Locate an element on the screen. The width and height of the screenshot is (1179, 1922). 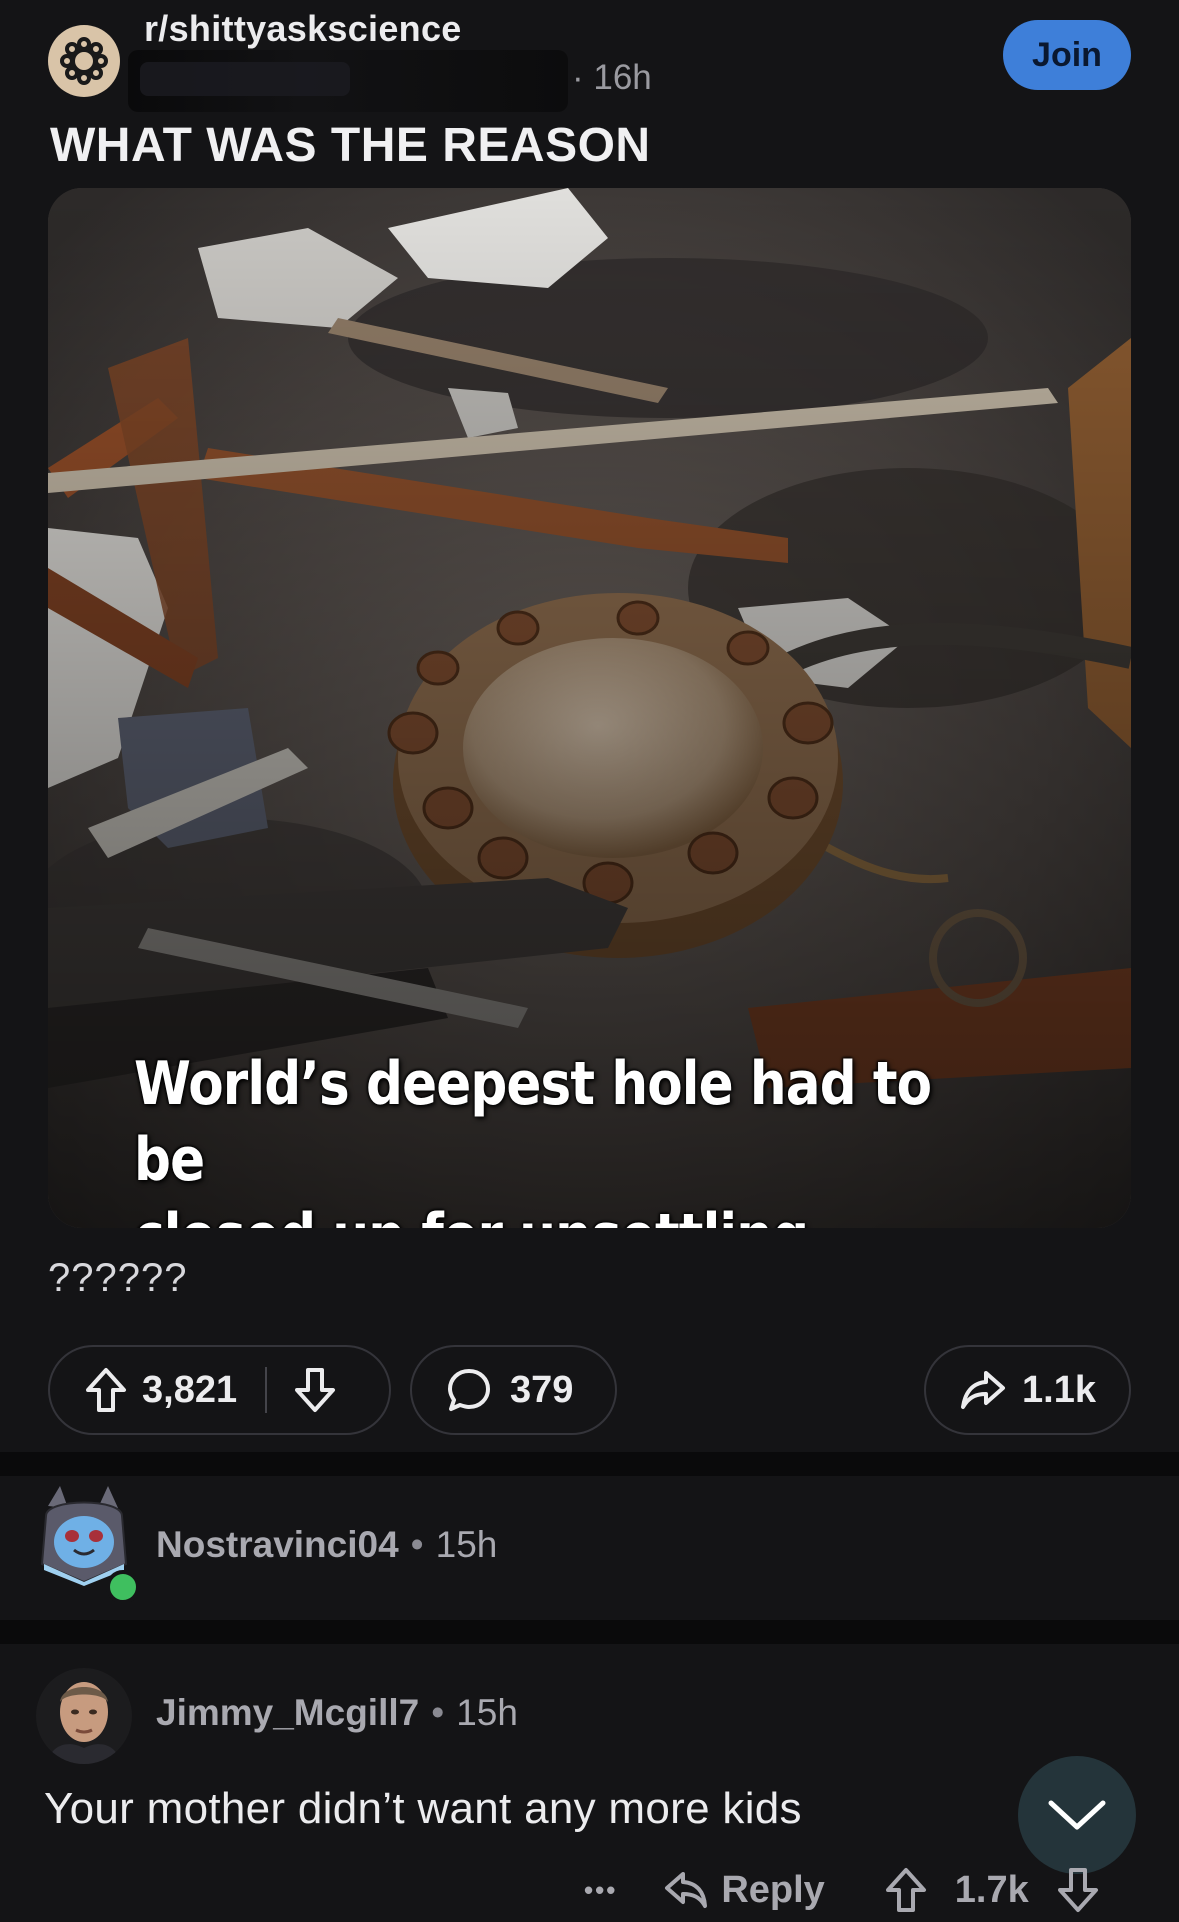
comment-header: Jimmy_Mcgill7 • 15h is located at coordinates (337, 1713).